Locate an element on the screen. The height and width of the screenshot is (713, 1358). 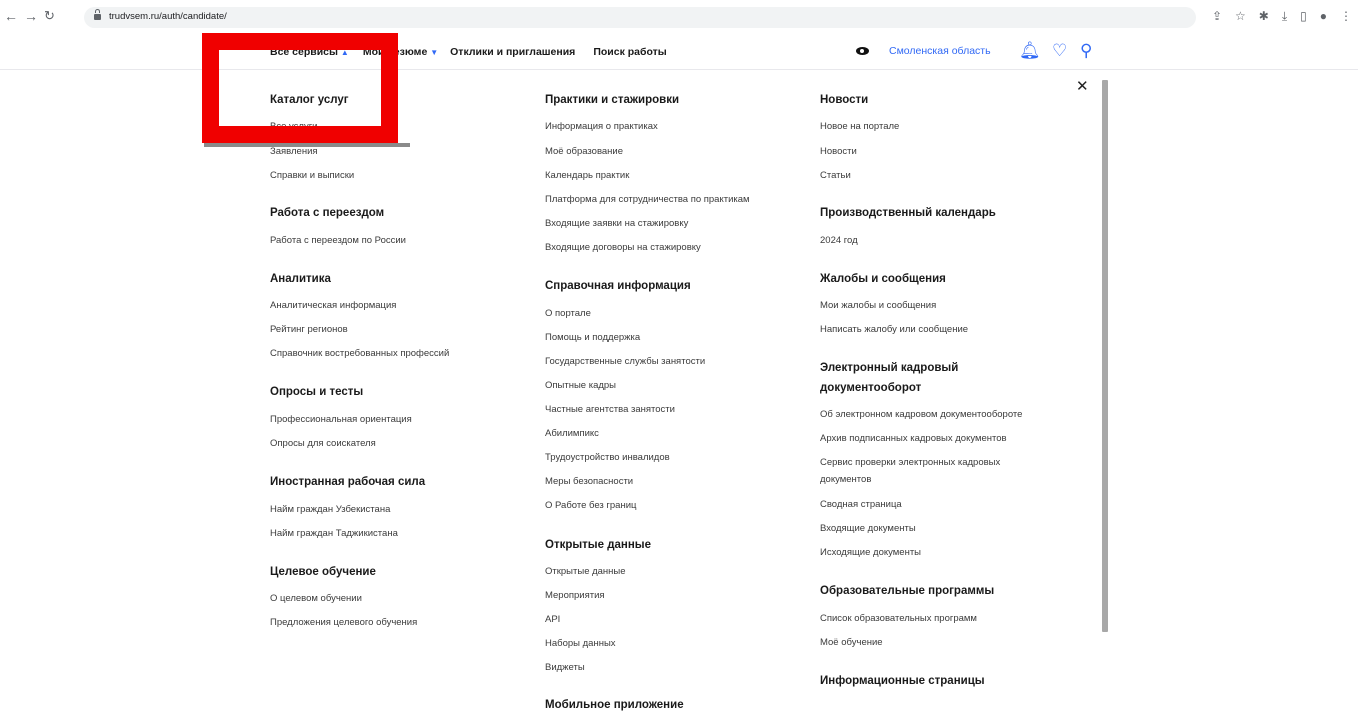
menu-link: Входящие документы is located at coordinates (868, 528).